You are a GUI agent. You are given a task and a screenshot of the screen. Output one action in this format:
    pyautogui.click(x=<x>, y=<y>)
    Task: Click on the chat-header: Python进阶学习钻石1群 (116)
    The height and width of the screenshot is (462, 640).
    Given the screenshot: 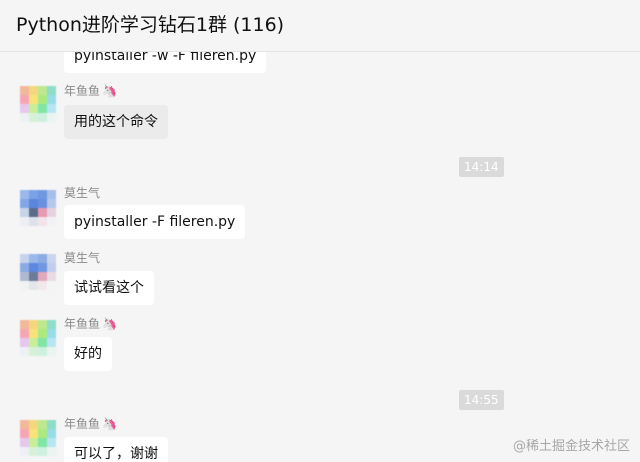 What is the action you would take?
    pyautogui.click(x=320, y=26)
    